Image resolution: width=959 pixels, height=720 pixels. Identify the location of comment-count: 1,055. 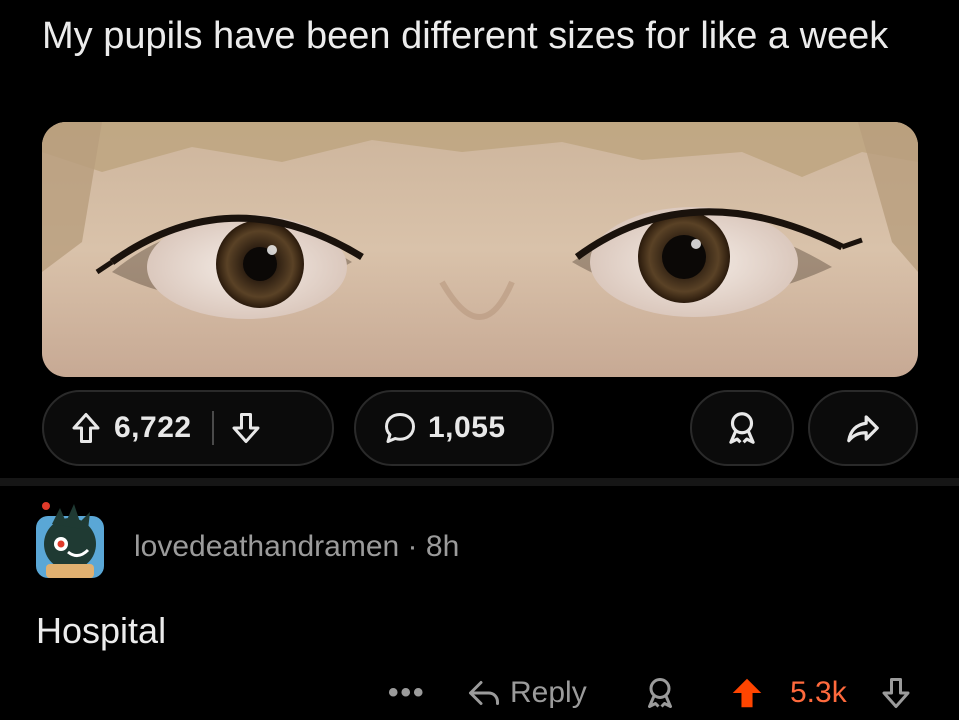
(467, 427).